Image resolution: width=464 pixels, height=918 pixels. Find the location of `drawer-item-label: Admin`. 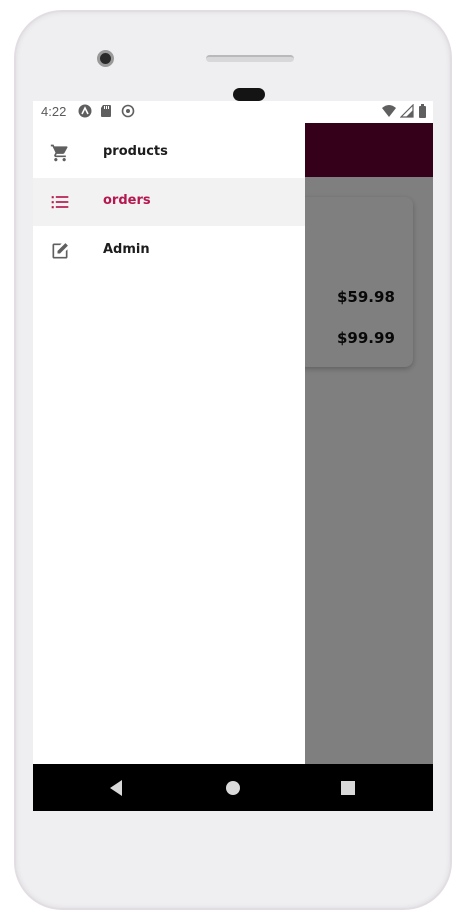

drawer-item-label: Admin is located at coordinates (126, 249).